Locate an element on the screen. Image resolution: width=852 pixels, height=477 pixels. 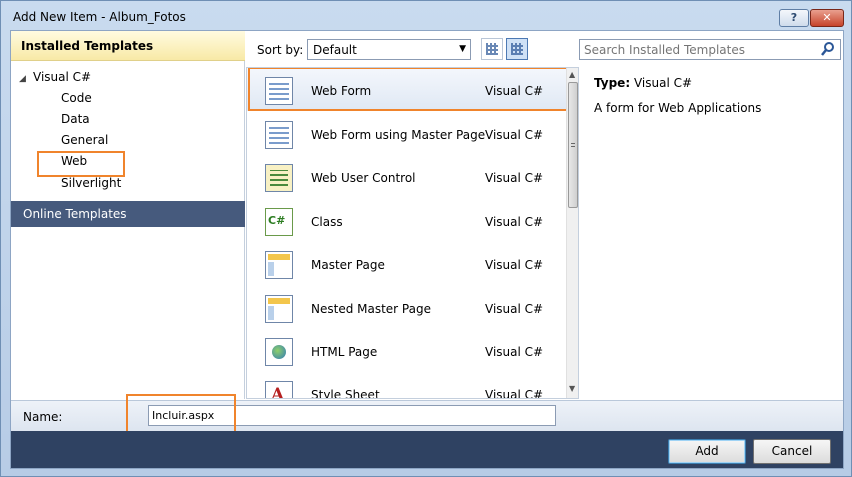
user-control-icon is located at coordinates (279, 178).